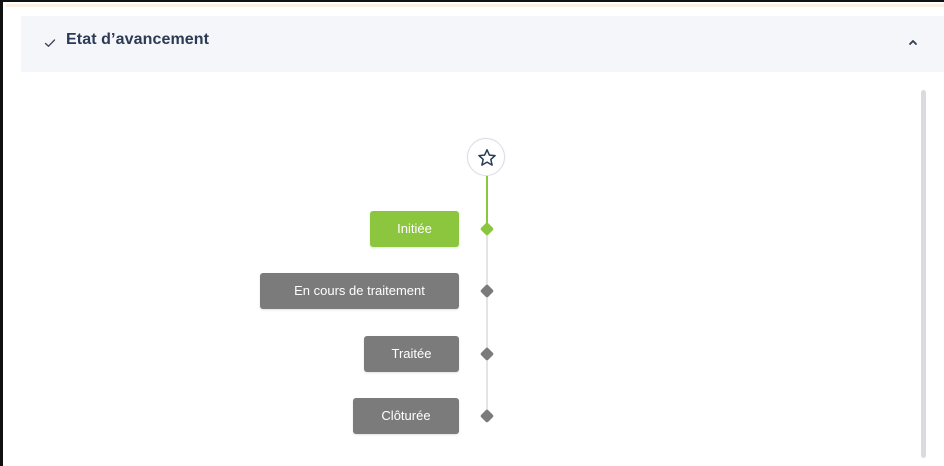 This screenshot has width=944, height=466. Describe the element at coordinates (487, 291) in the screenshot. I see `timeline-dot-en-cours` at that location.